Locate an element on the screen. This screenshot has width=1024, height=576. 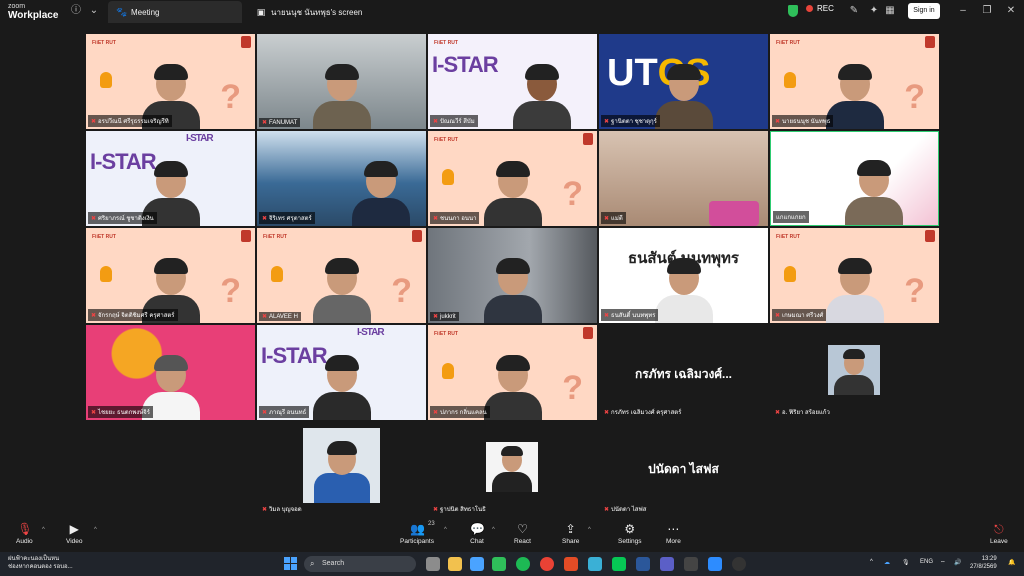
avatar-tile: ✖ วิมล บุญจอด is located at coordinates (341, 469).